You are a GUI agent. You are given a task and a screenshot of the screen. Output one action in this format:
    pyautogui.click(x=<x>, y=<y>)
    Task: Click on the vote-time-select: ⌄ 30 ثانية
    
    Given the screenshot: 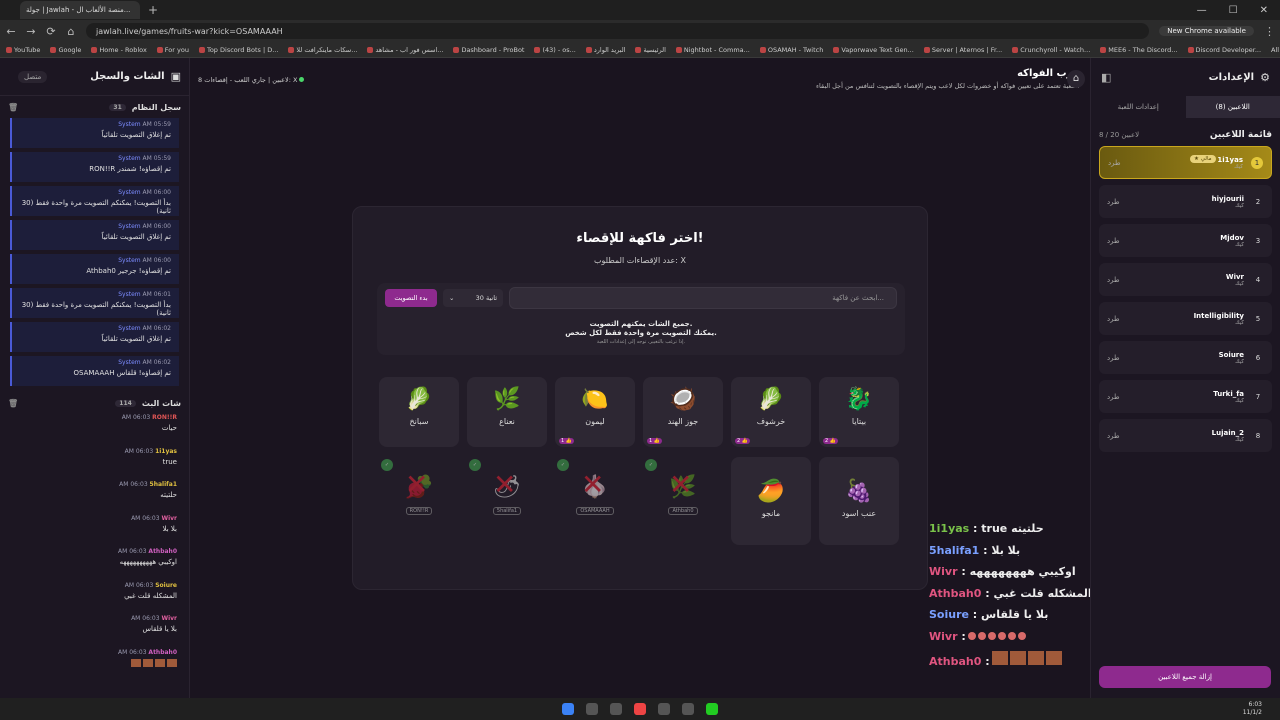 What is the action you would take?
    pyautogui.click(x=473, y=298)
    